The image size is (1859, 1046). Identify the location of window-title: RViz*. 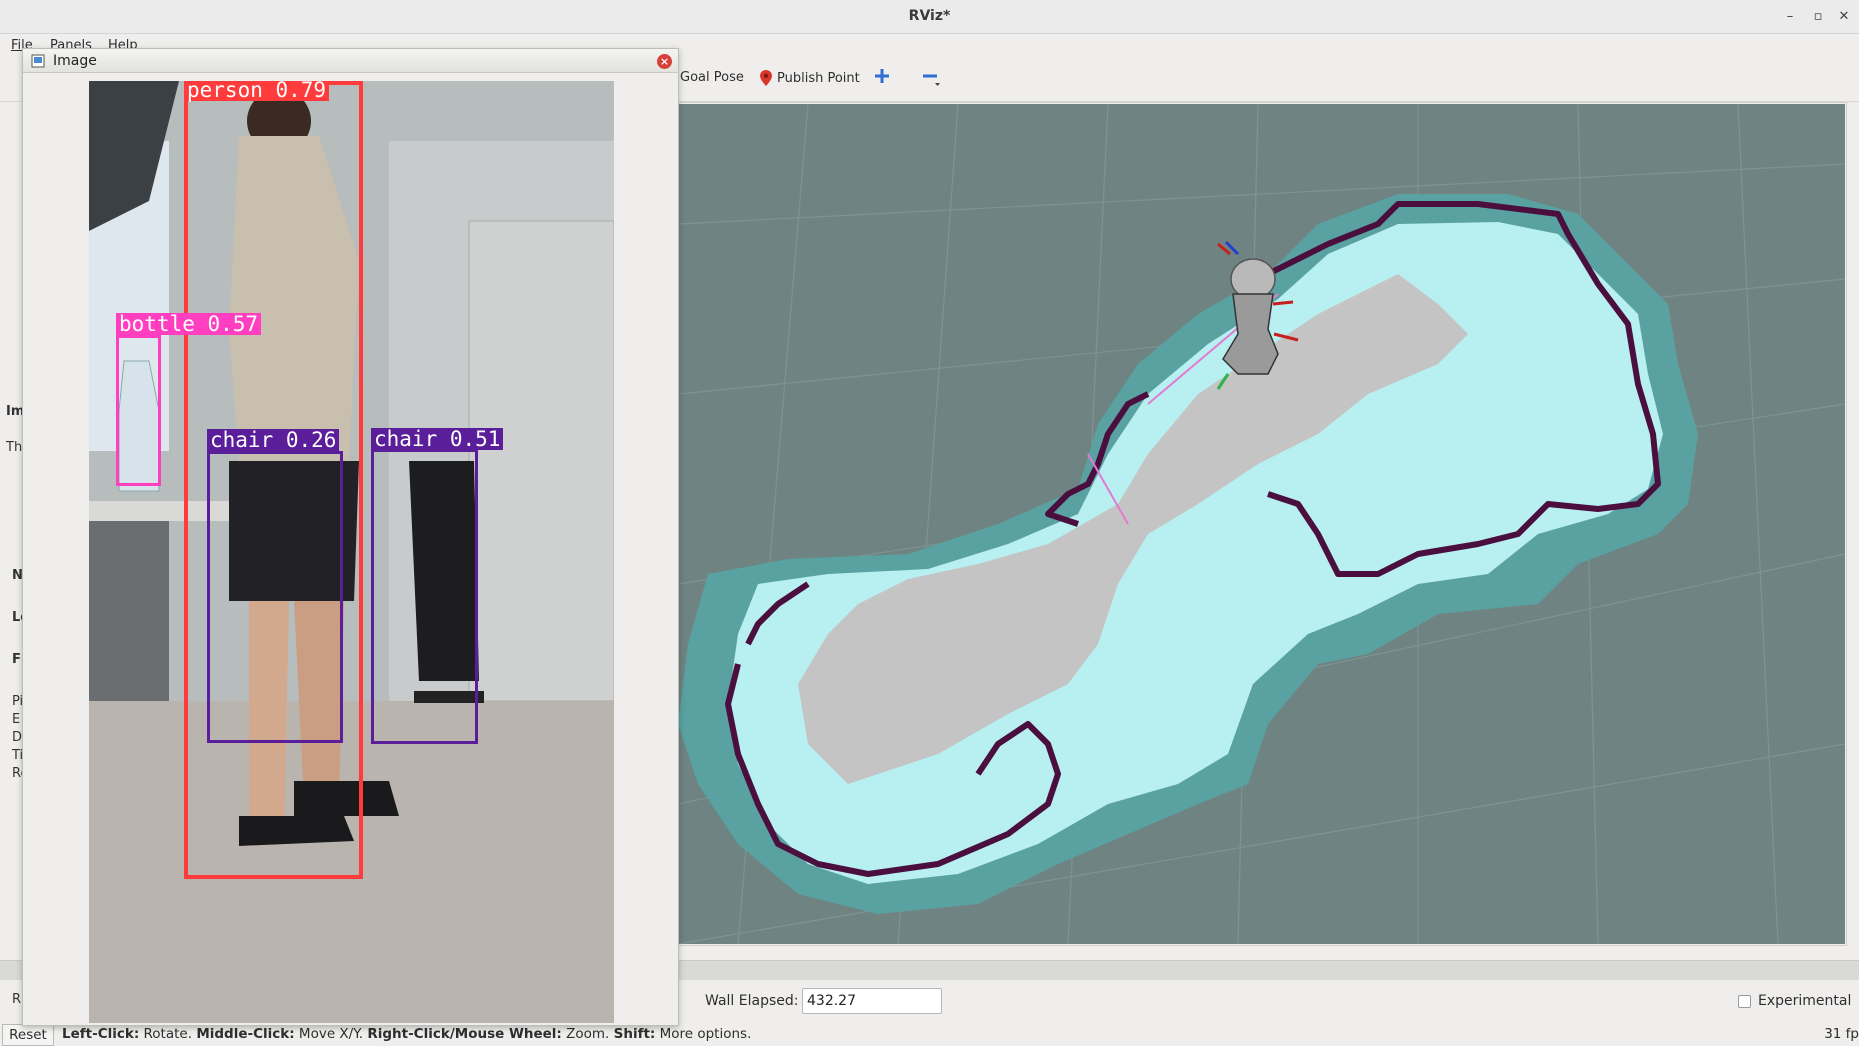
(929, 16).